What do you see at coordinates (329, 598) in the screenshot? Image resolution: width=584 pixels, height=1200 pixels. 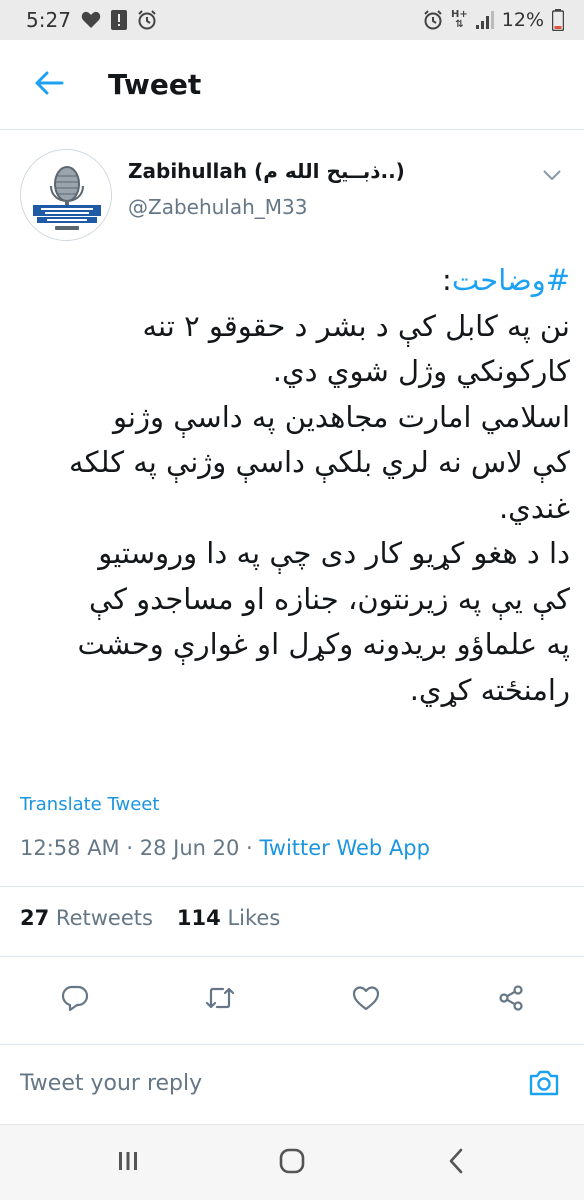 I see `tweet-line: کې يې په زيرنتون، جنازه او مساجدو کې` at bounding box center [329, 598].